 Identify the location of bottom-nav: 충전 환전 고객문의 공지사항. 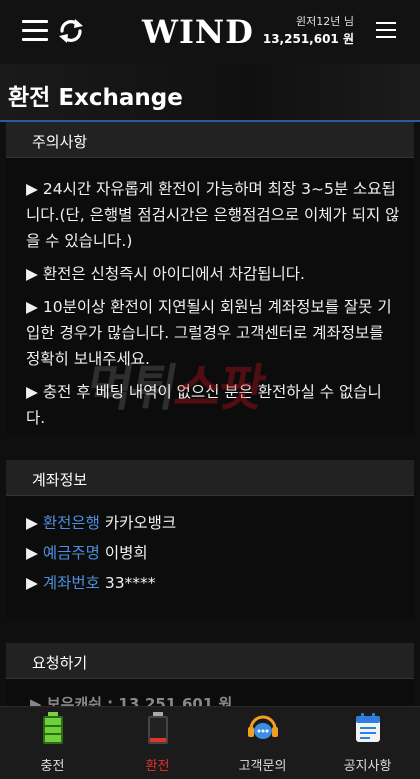
(210, 742).